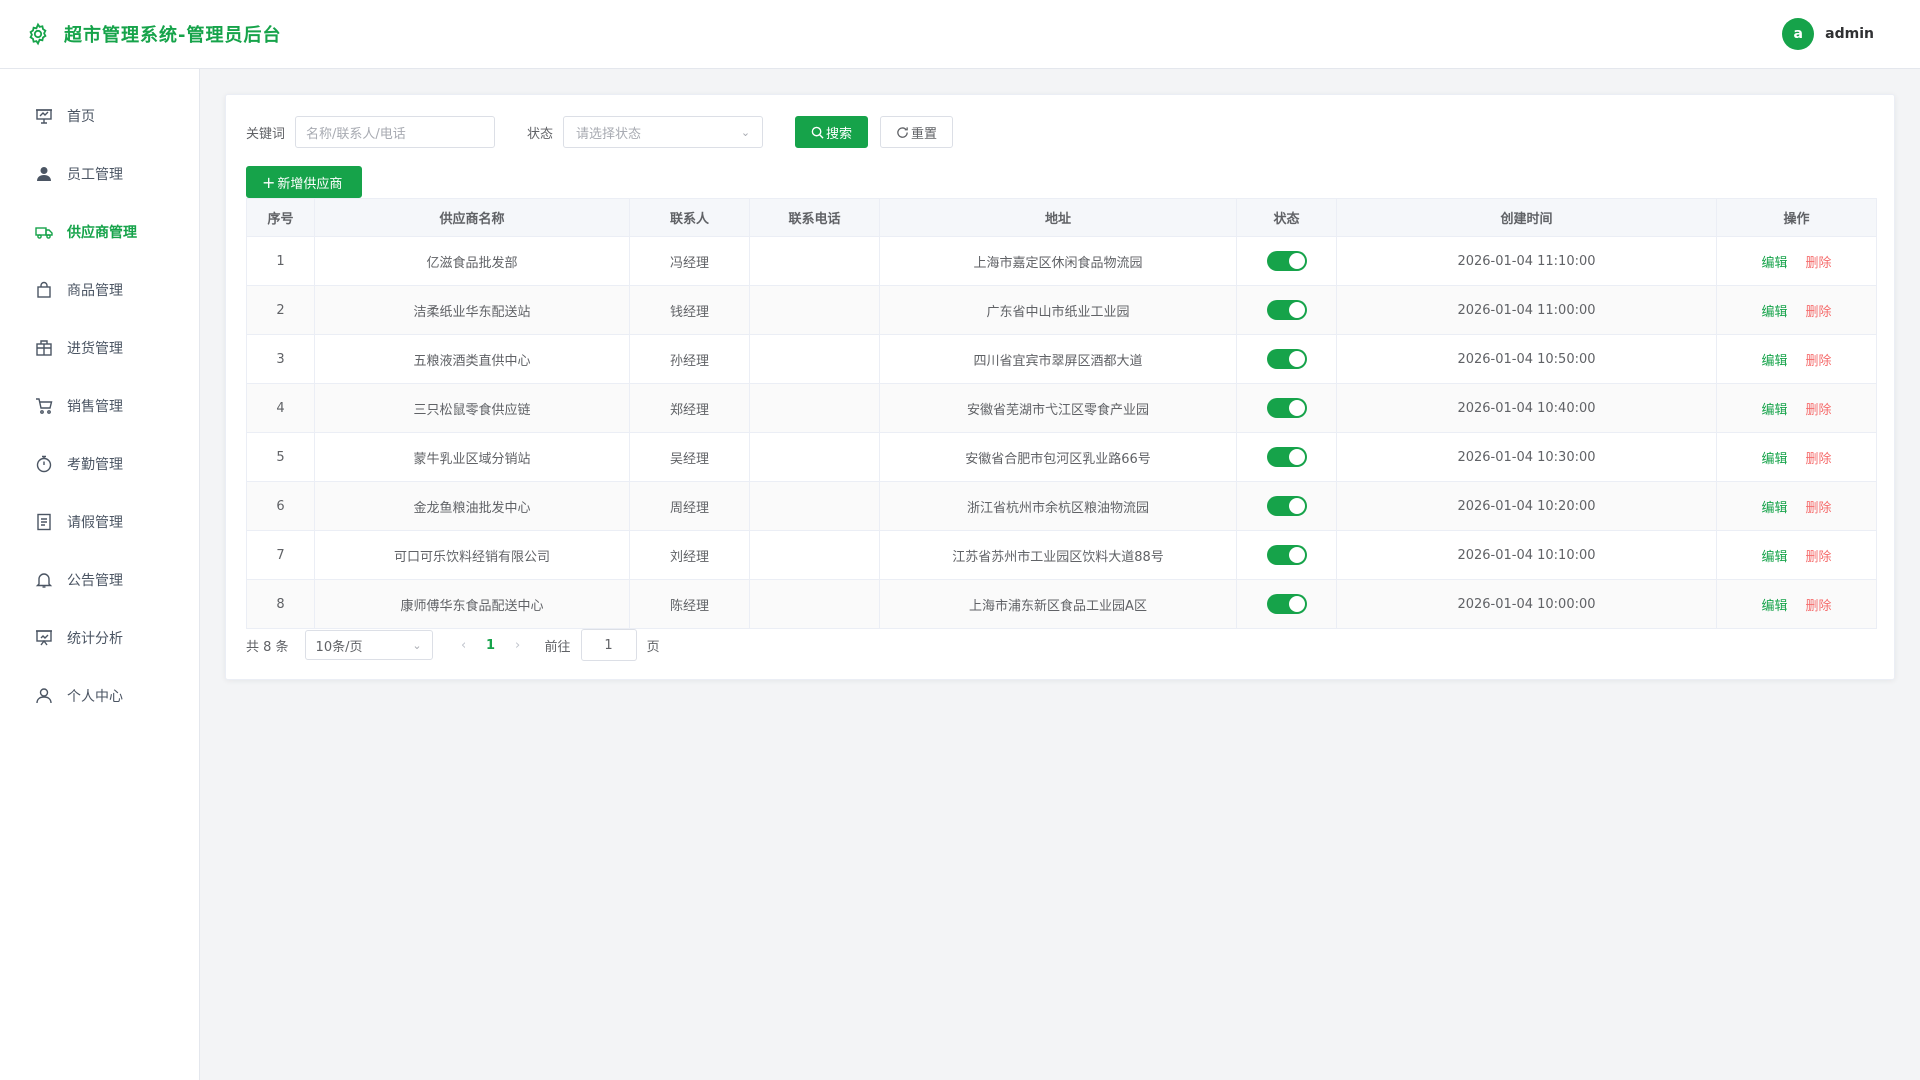 Image resolution: width=1920 pixels, height=1080 pixels. I want to click on sidebar-item-statistics: 统计分析, so click(99, 638).